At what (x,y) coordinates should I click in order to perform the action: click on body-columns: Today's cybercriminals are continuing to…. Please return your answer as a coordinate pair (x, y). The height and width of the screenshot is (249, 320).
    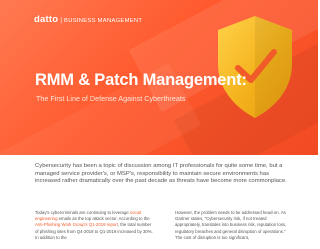
    Looking at the image, I should click on (164, 225).